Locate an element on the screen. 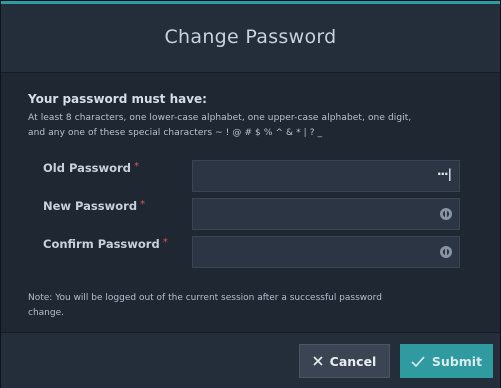  new-password-label: New Password * is located at coordinates (94, 206).